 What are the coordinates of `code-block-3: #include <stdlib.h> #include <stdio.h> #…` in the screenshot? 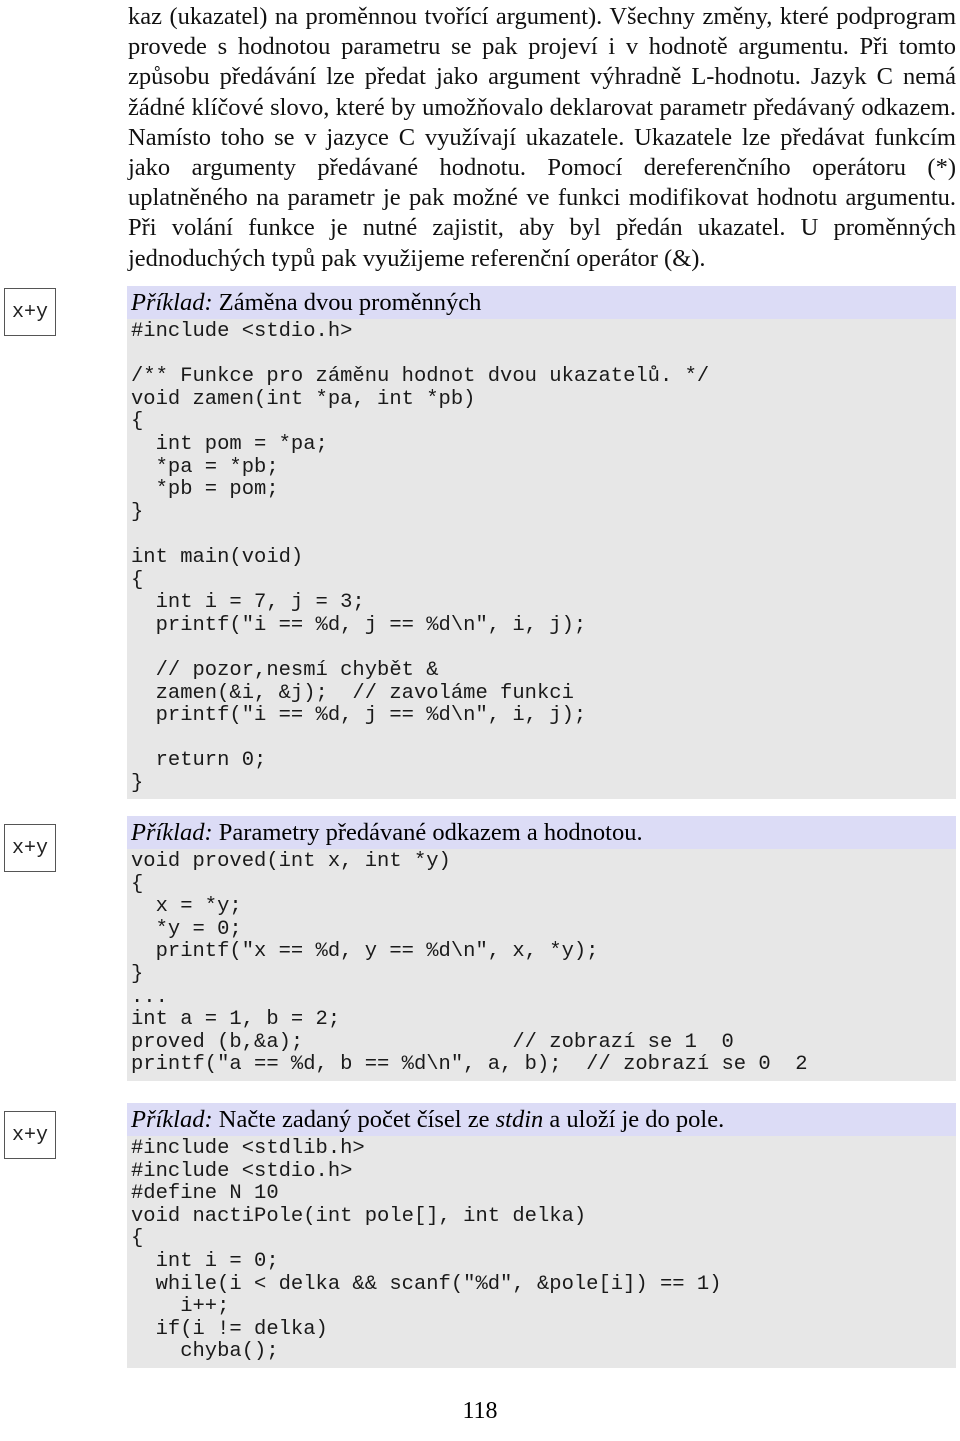 It's located at (541, 1252).